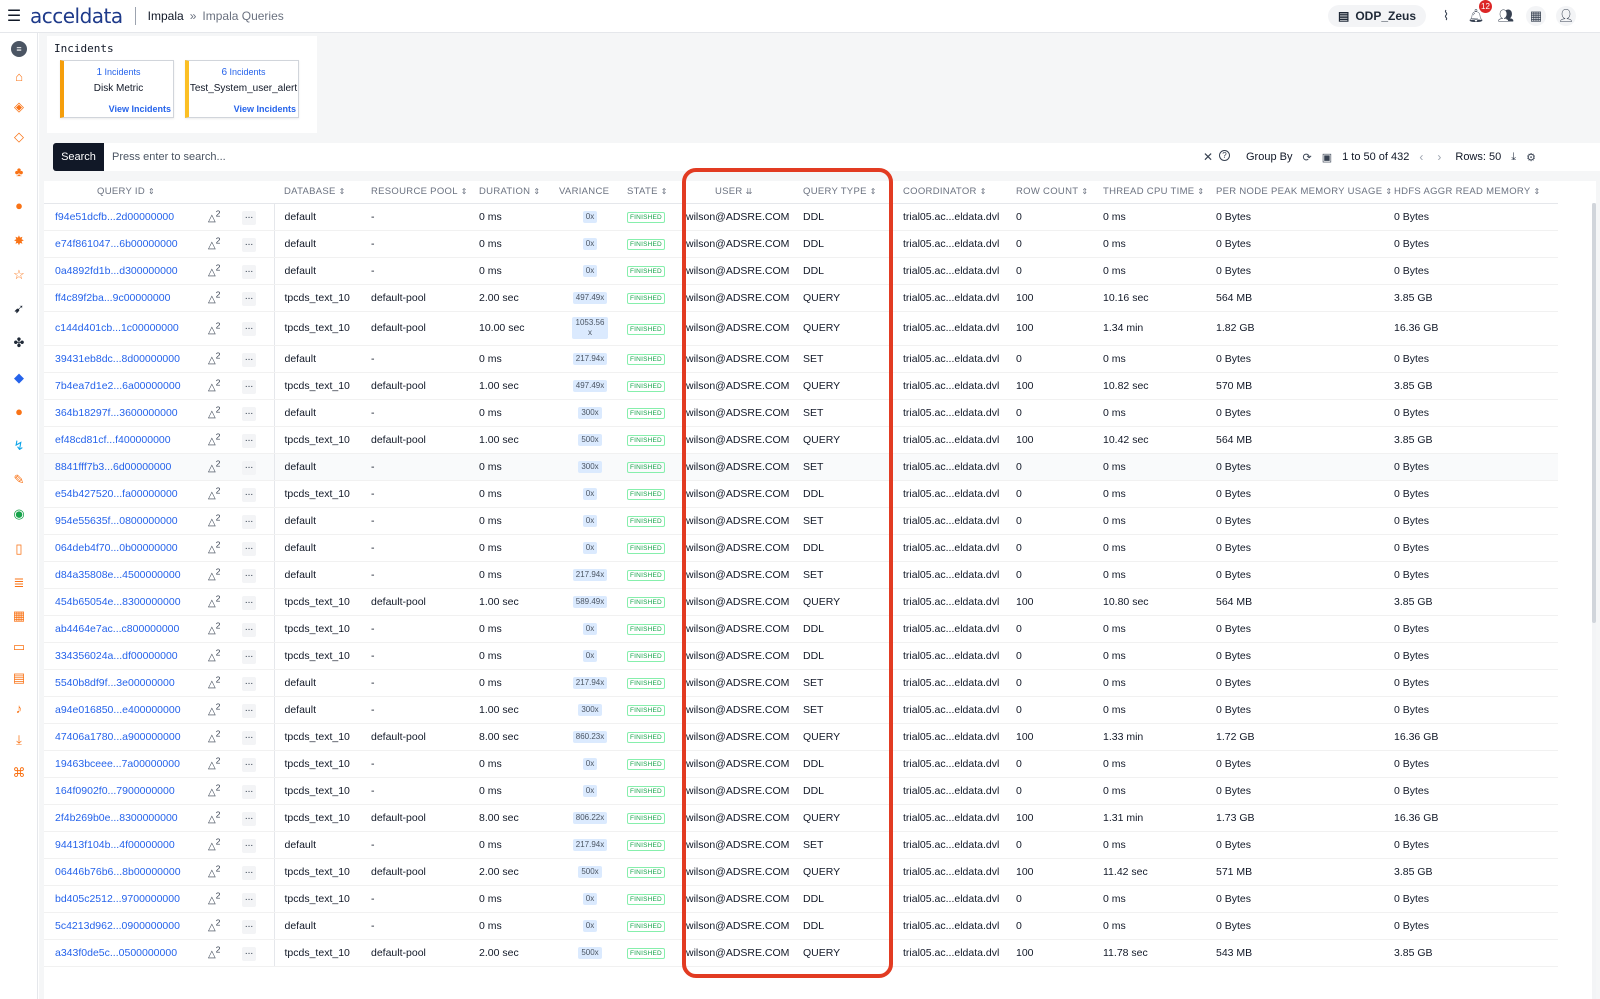 The height and width of the screenshot is (999, 1600). I want to click on col-state: STATE ⇕, so click(647, 192).